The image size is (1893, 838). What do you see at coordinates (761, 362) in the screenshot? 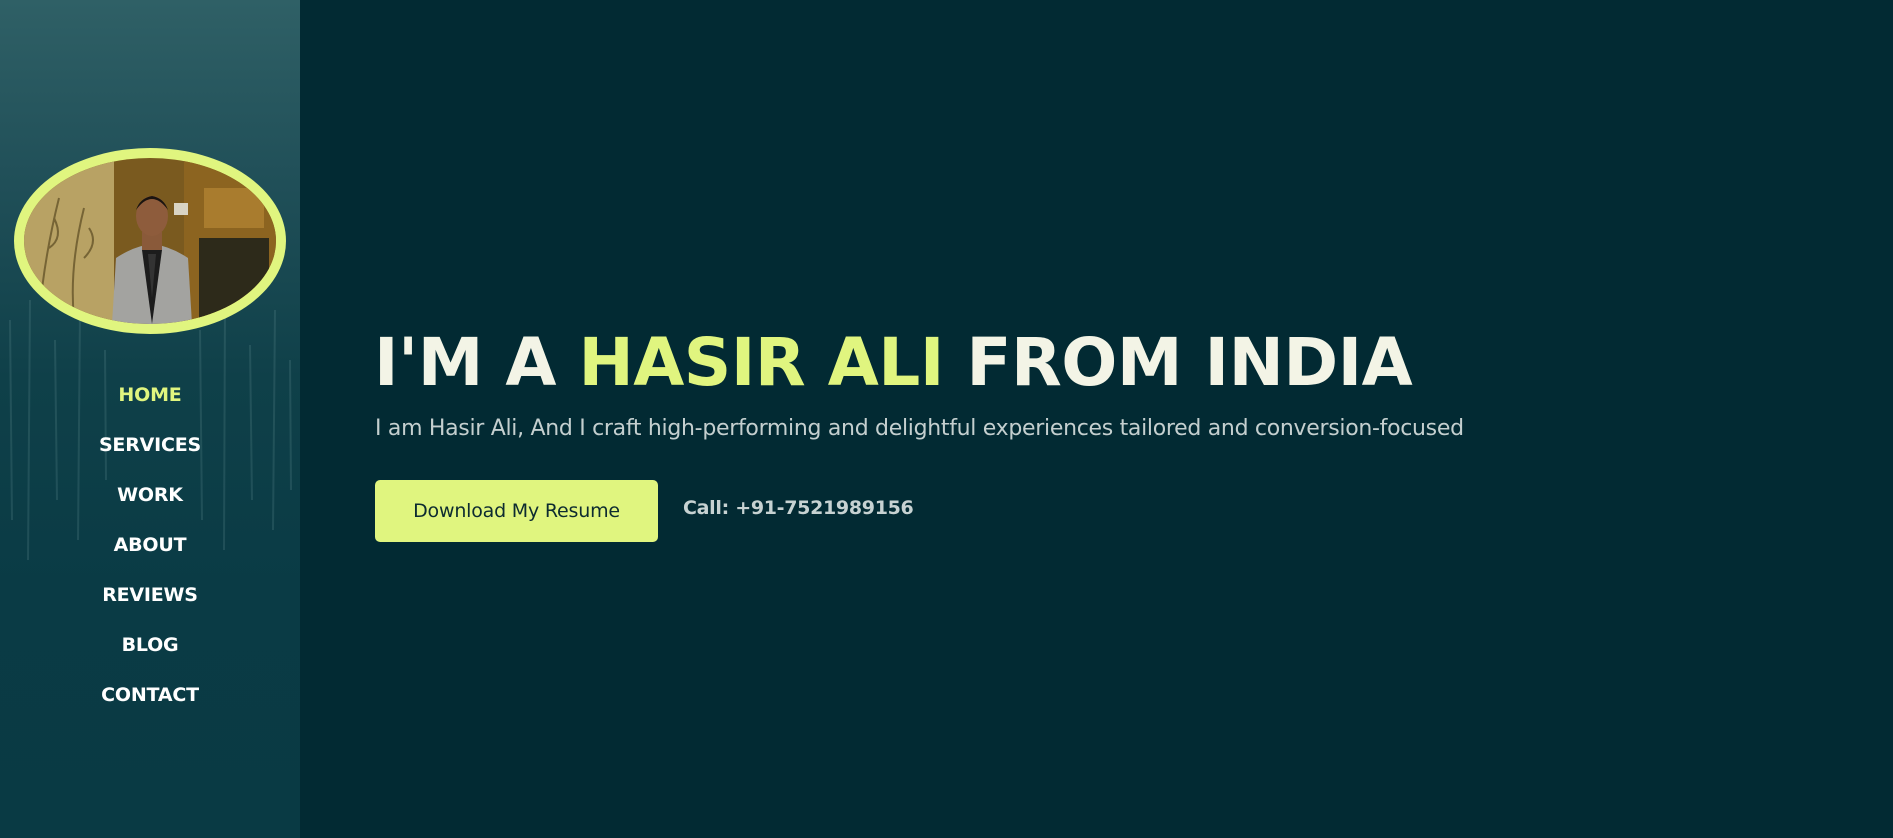
I see `headline-name: HASIR ALI` at bounding box center [761, 362].